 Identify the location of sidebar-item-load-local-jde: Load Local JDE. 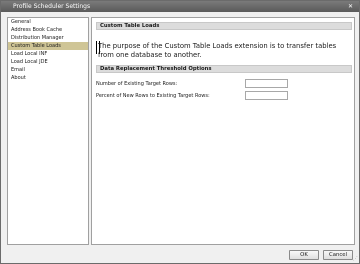
(48, 62).